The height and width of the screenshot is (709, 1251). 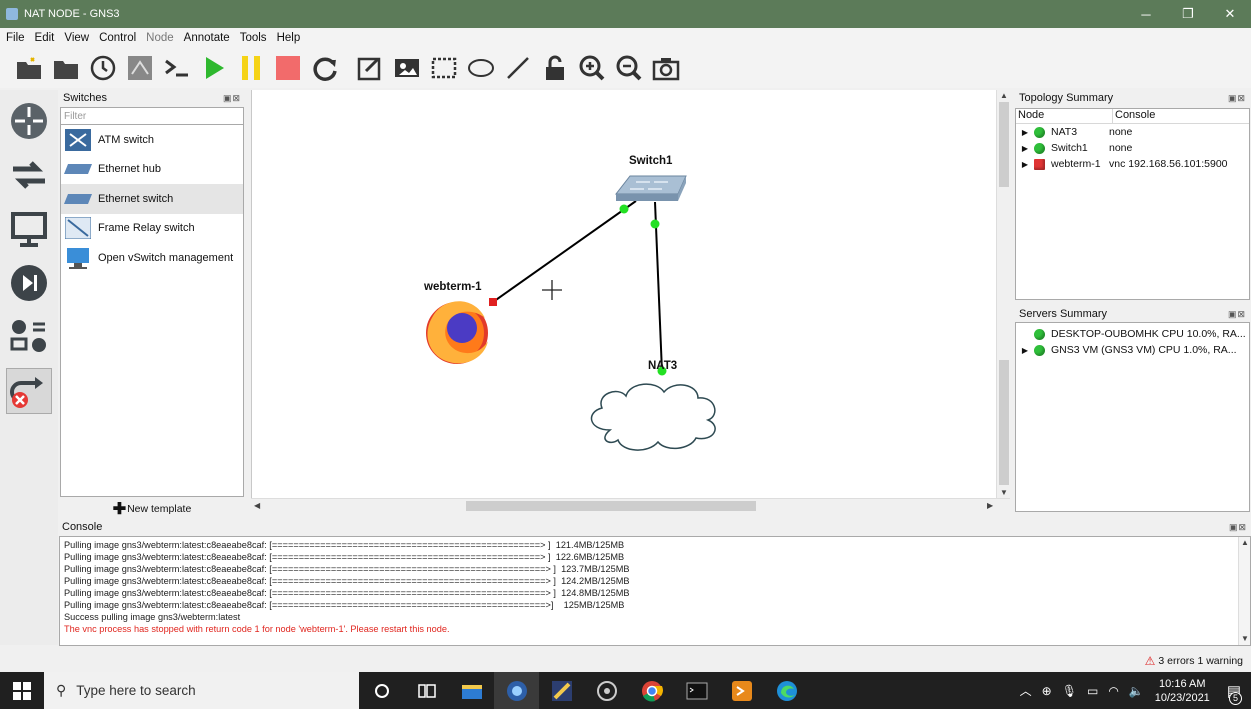 I want to click on tray-app-icon: ⊕, so click(x=1047, y=691).